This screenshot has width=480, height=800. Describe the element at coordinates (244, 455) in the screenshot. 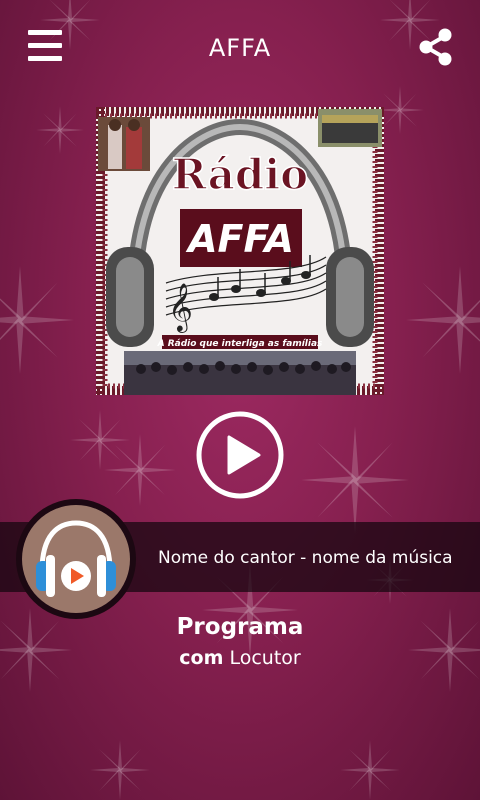

I see `play-icon` at that location.